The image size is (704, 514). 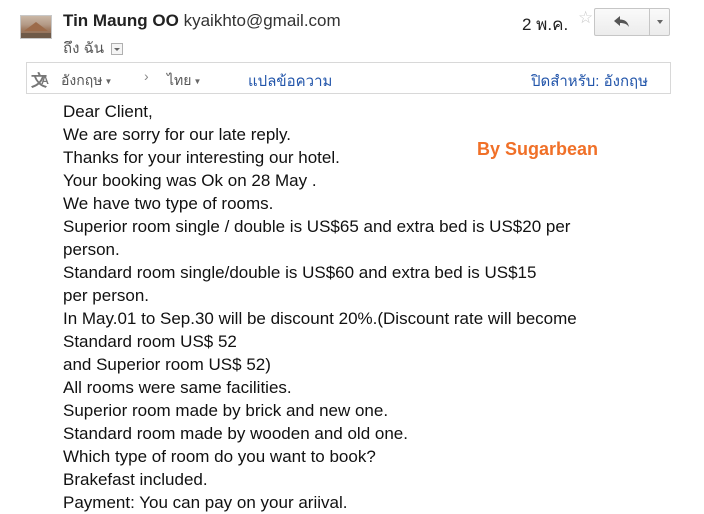 I want to click on sender-avatar, so click(x=36, y=27).